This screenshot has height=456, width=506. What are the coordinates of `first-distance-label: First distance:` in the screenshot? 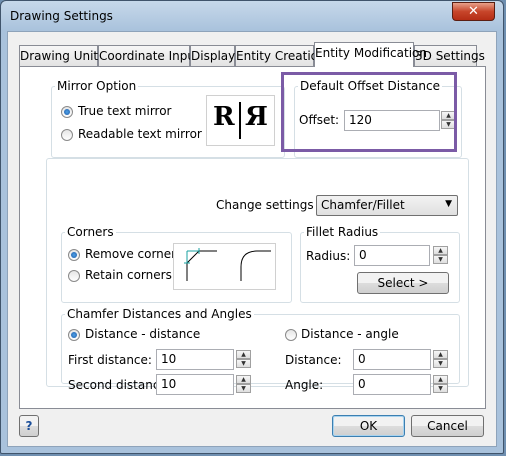 It's located at (110, 360).